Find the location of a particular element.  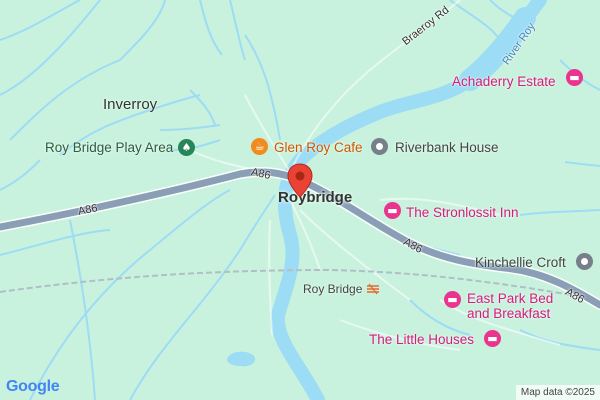

tree-icon: ♠ is located at coordinates (186, 147).